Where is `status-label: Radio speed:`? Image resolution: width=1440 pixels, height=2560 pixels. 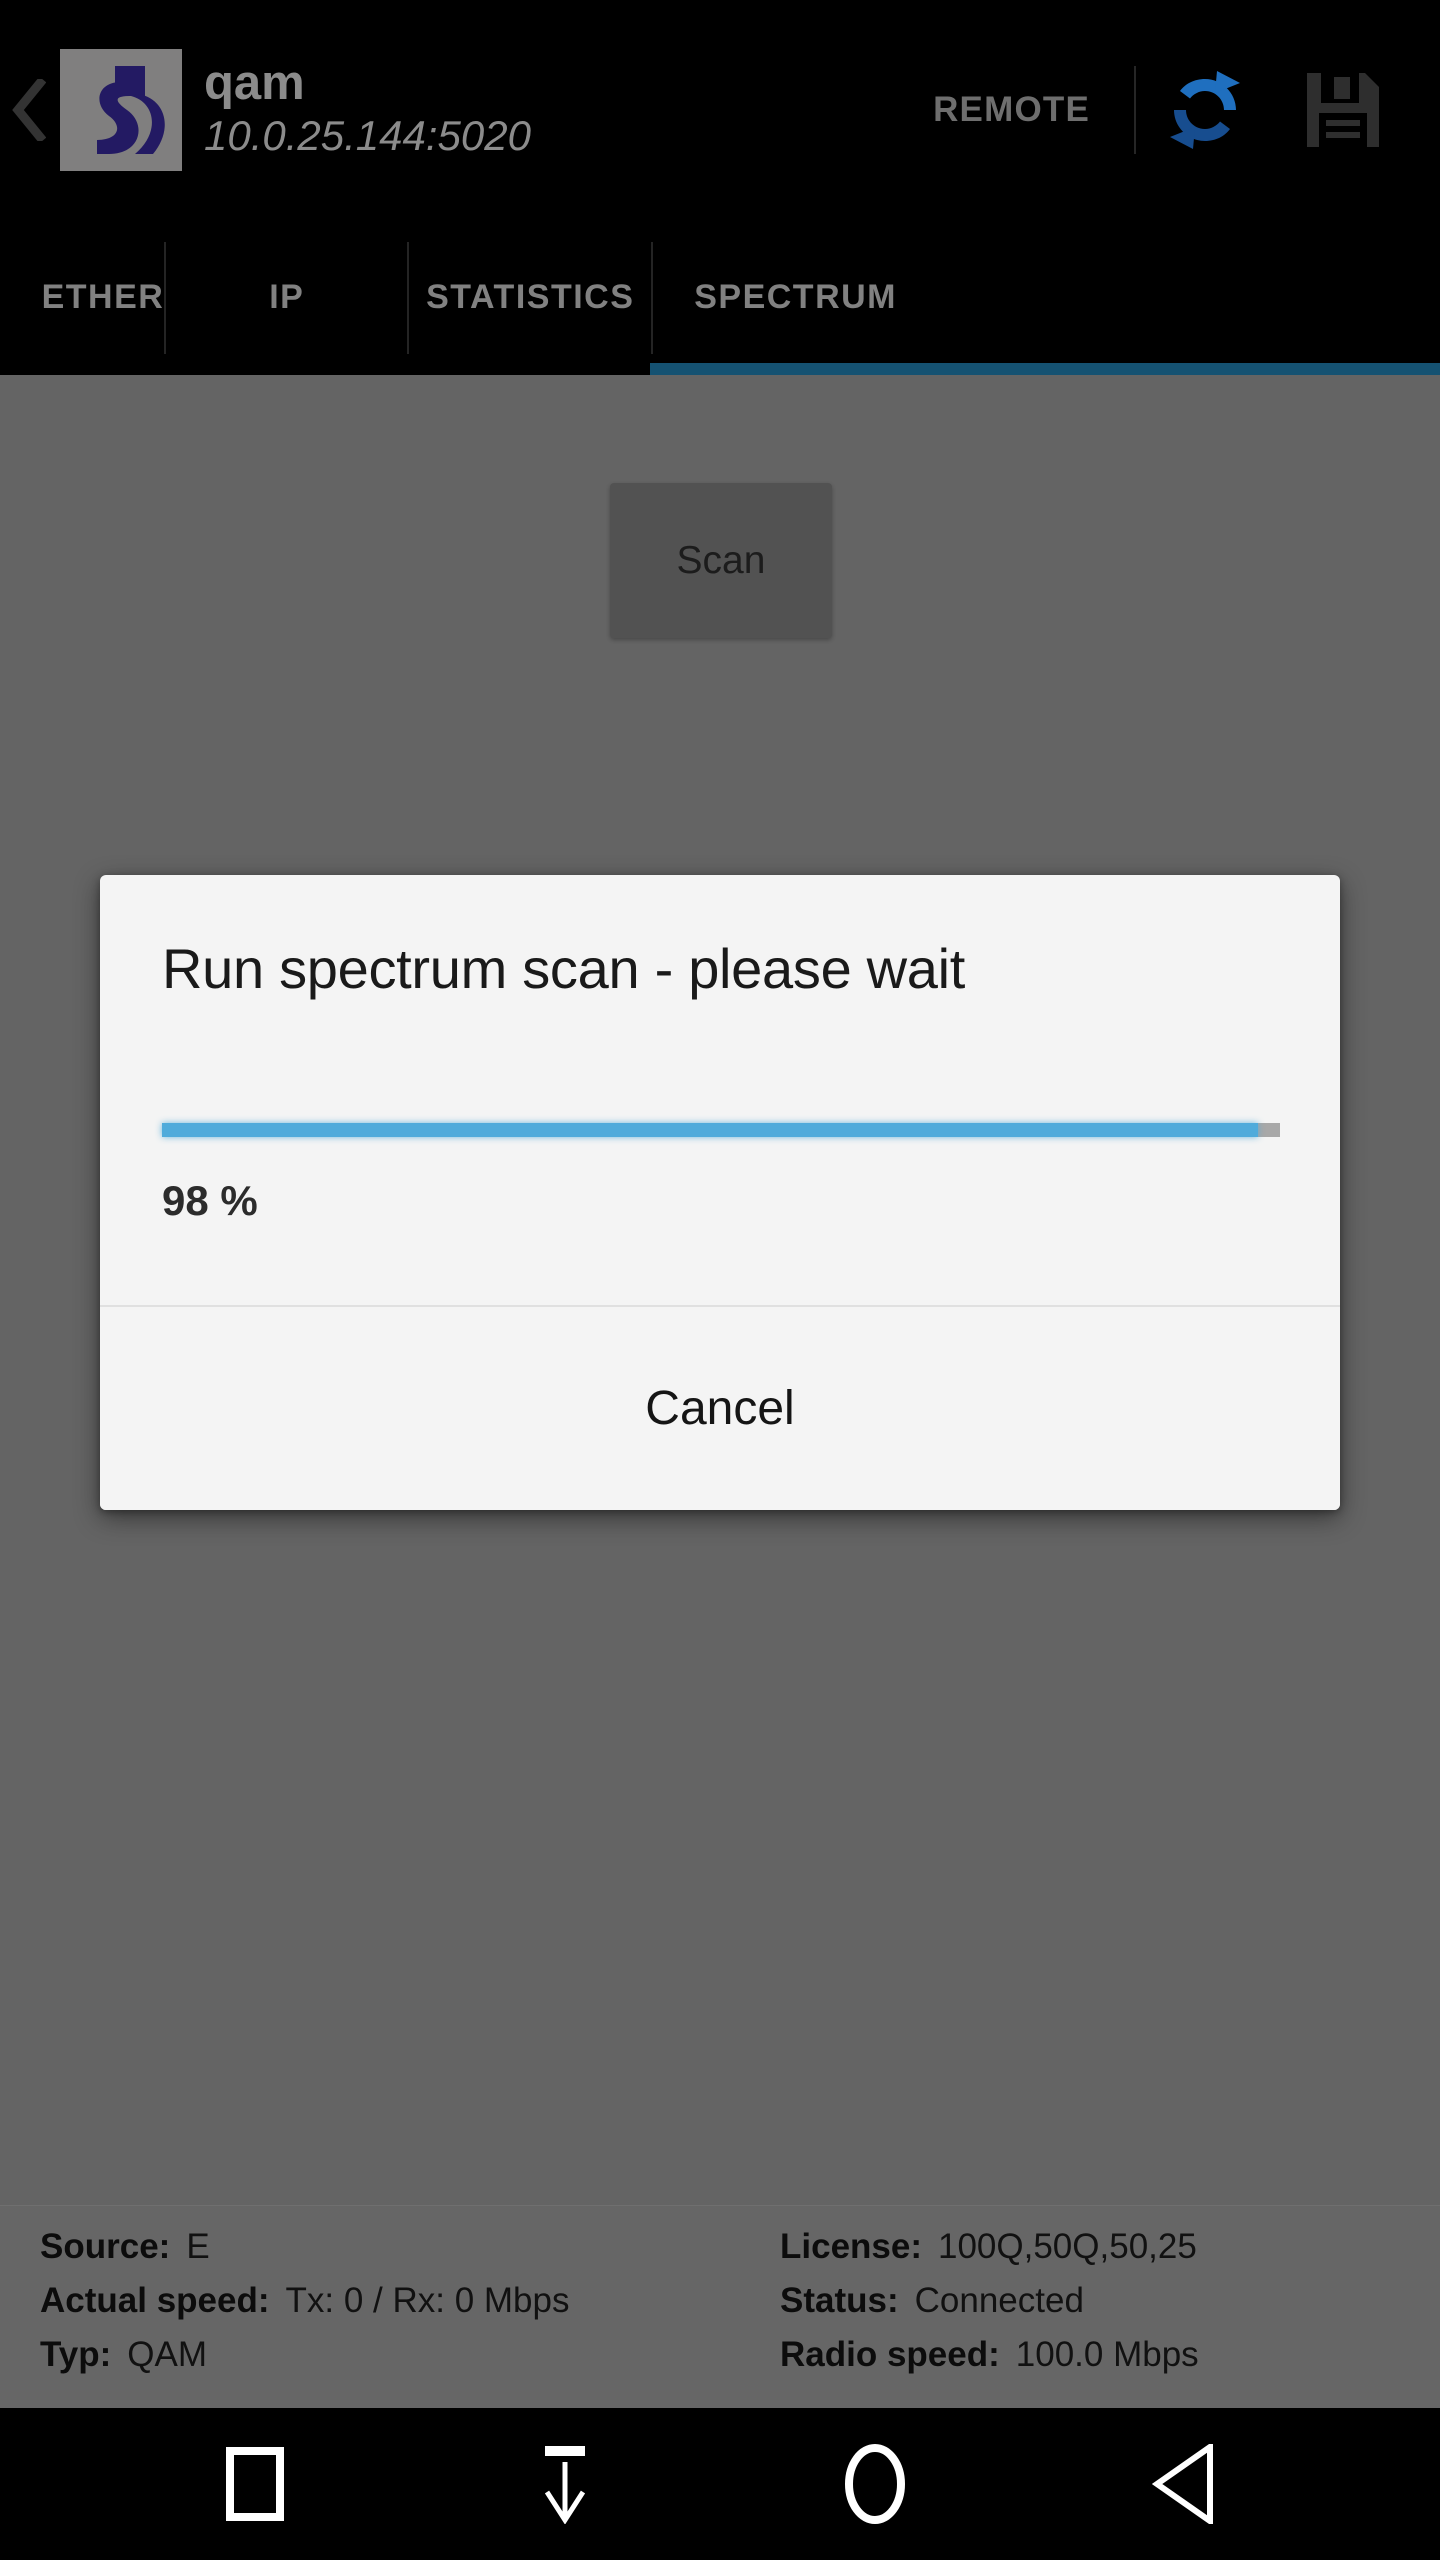
status-label: Radio speed: is located at coordinates (890, 2354).